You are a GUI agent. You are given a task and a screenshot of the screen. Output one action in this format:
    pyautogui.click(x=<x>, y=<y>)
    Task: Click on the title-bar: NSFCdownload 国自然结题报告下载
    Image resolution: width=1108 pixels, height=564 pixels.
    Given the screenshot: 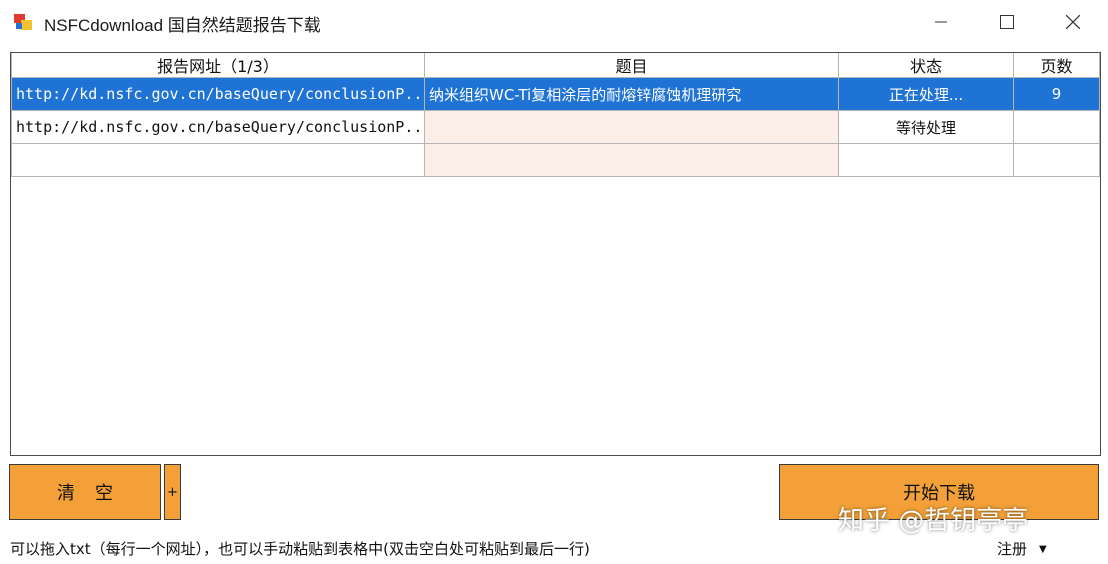 What is the action you would take?
    pyautogui.click(x=554, y=22)
    